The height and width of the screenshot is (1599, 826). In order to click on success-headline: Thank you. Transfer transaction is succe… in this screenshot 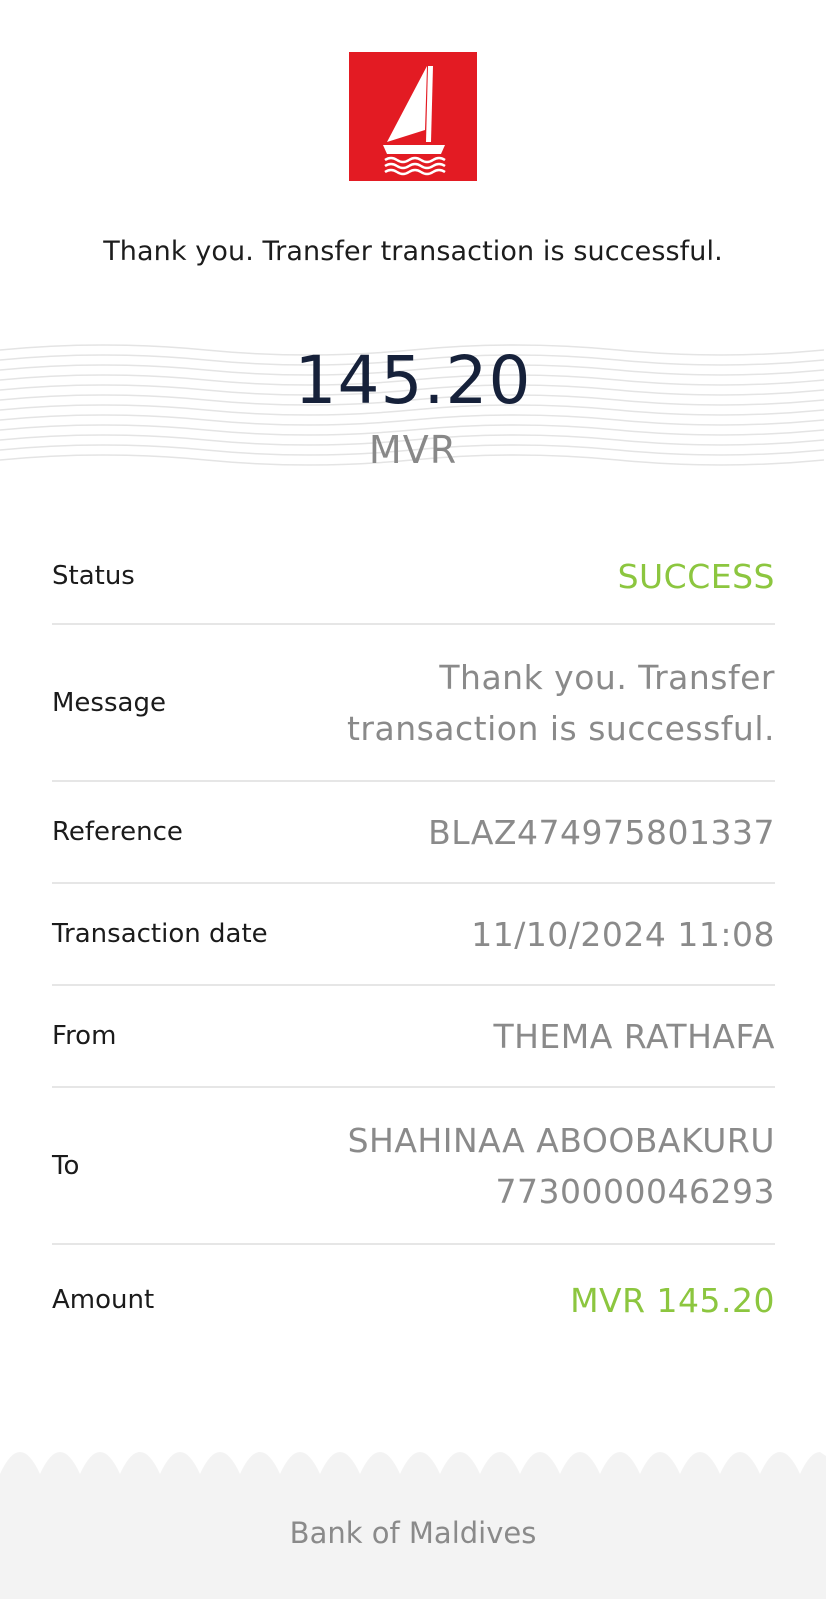, I will do `click(413, 251)`.